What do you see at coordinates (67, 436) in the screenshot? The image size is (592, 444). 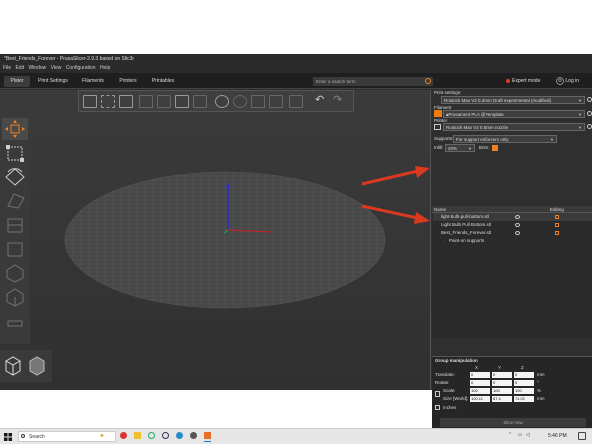 I see `taskbar-search: Search ✦` at bounding box center [67, 436].